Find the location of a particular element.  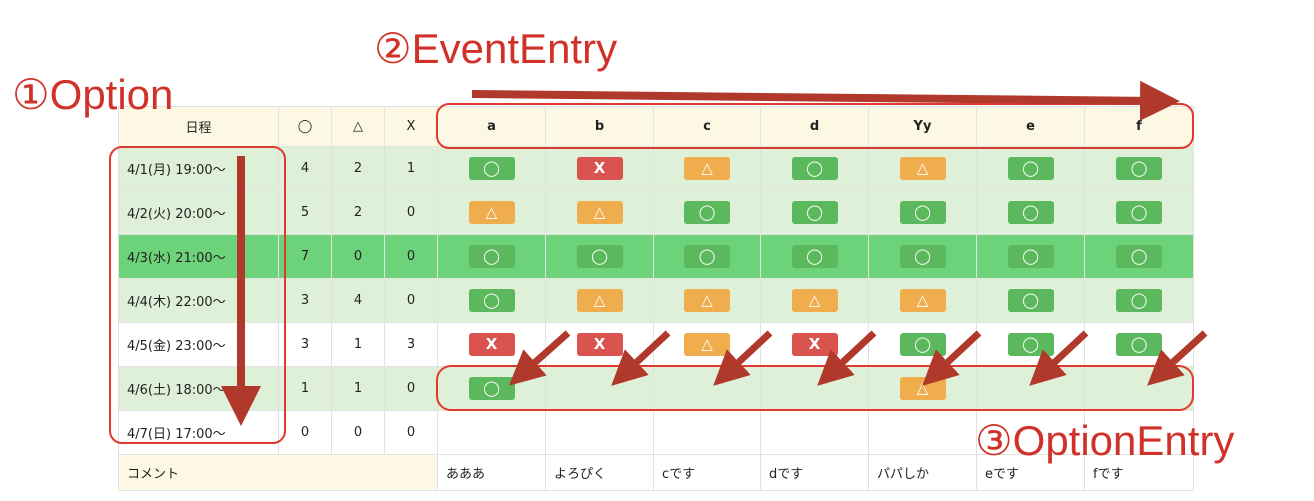

event-entry-header: a is located at coordinates (491, 126).